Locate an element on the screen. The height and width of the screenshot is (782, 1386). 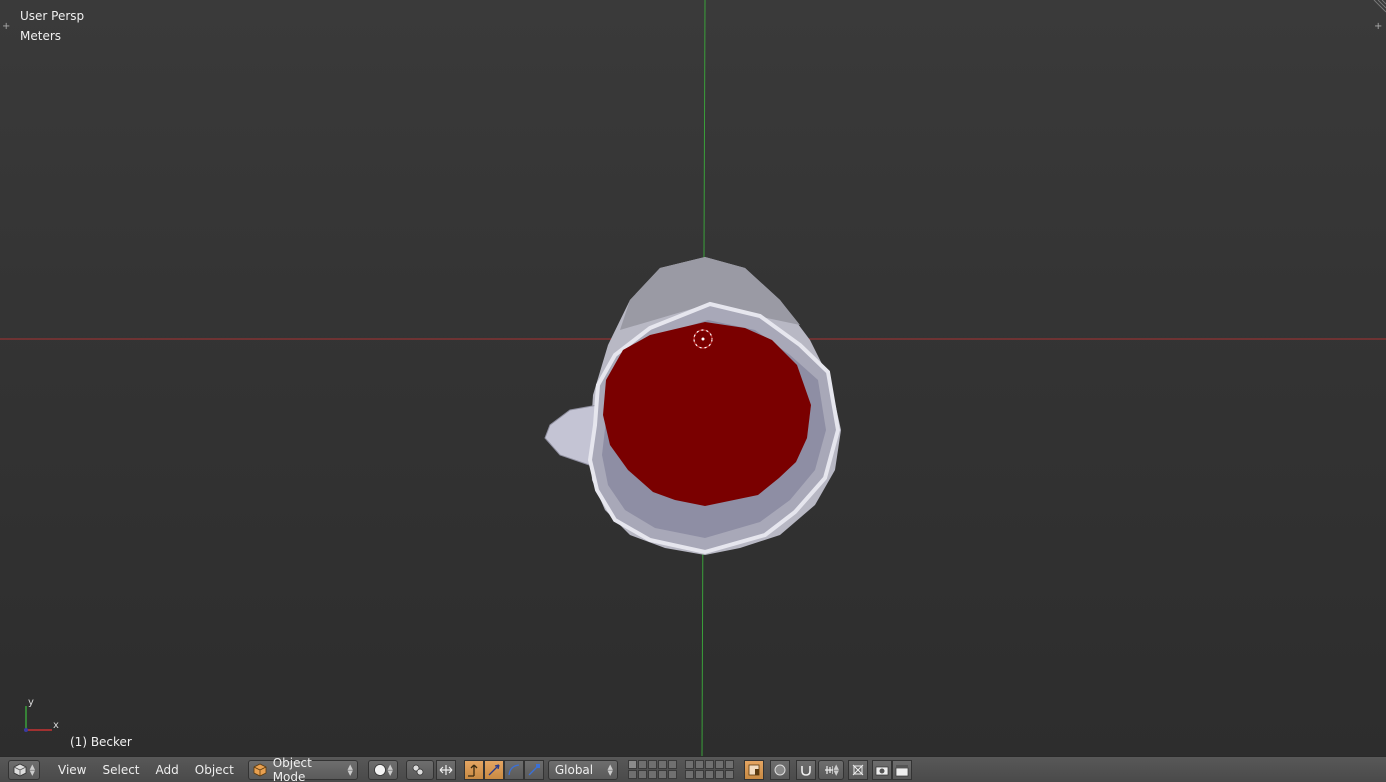
lock-layers-icon is located at coordinates (754, 769).